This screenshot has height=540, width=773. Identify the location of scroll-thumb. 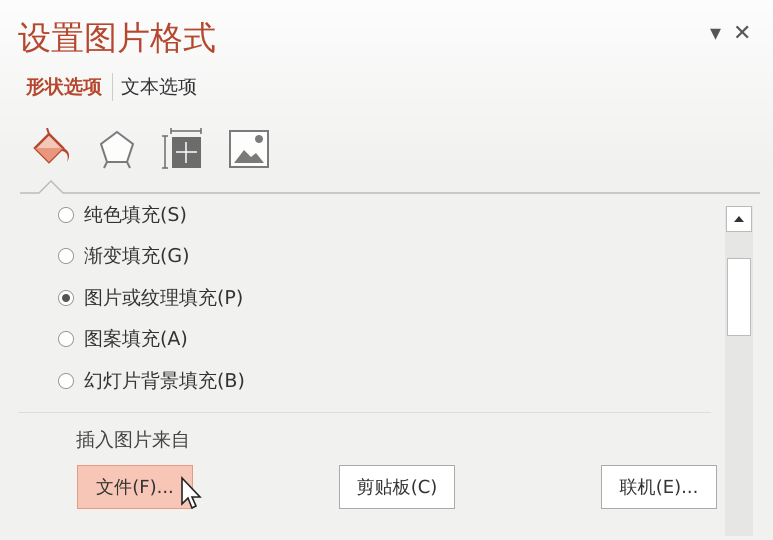
(739, 297).